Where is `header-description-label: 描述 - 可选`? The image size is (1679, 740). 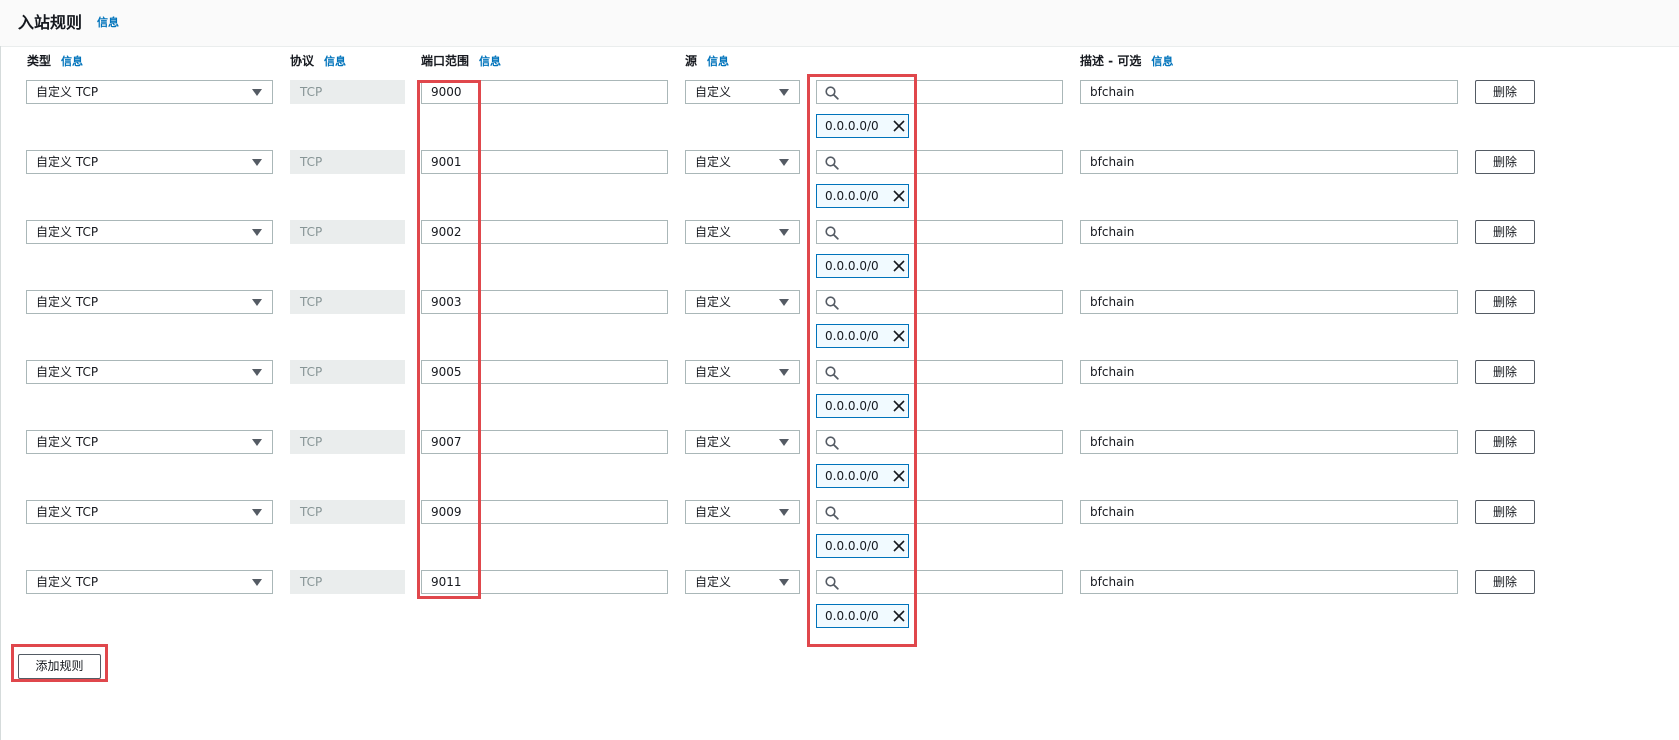
header-description-label: 描述 - 可选 is located at coordinates (1111, 61).